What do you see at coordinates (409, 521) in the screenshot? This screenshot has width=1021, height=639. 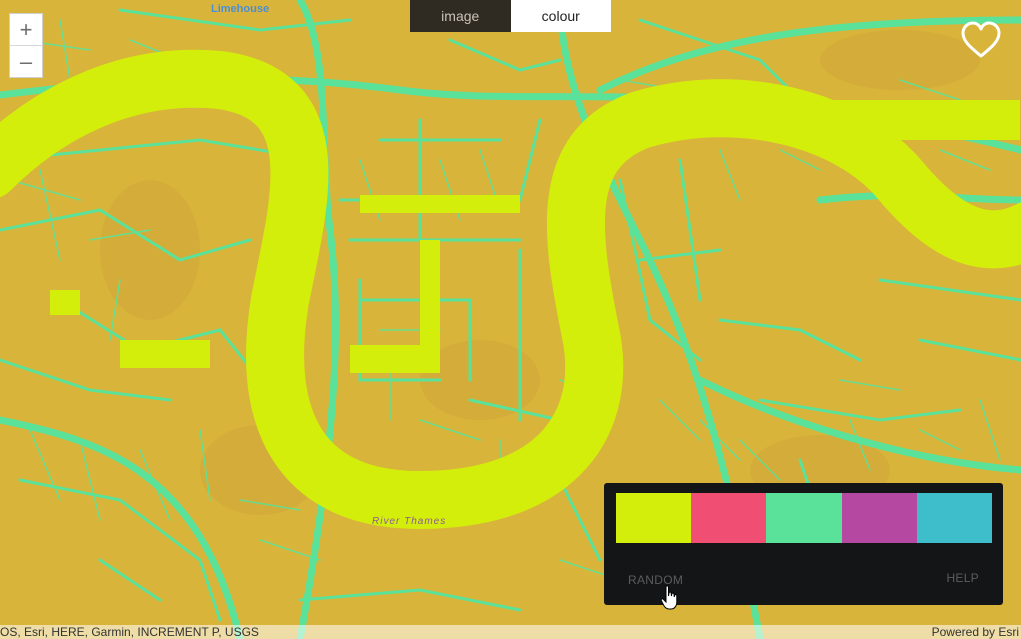 I see `map-label-river-thames: River Thames` at bounding box center [409, 521].